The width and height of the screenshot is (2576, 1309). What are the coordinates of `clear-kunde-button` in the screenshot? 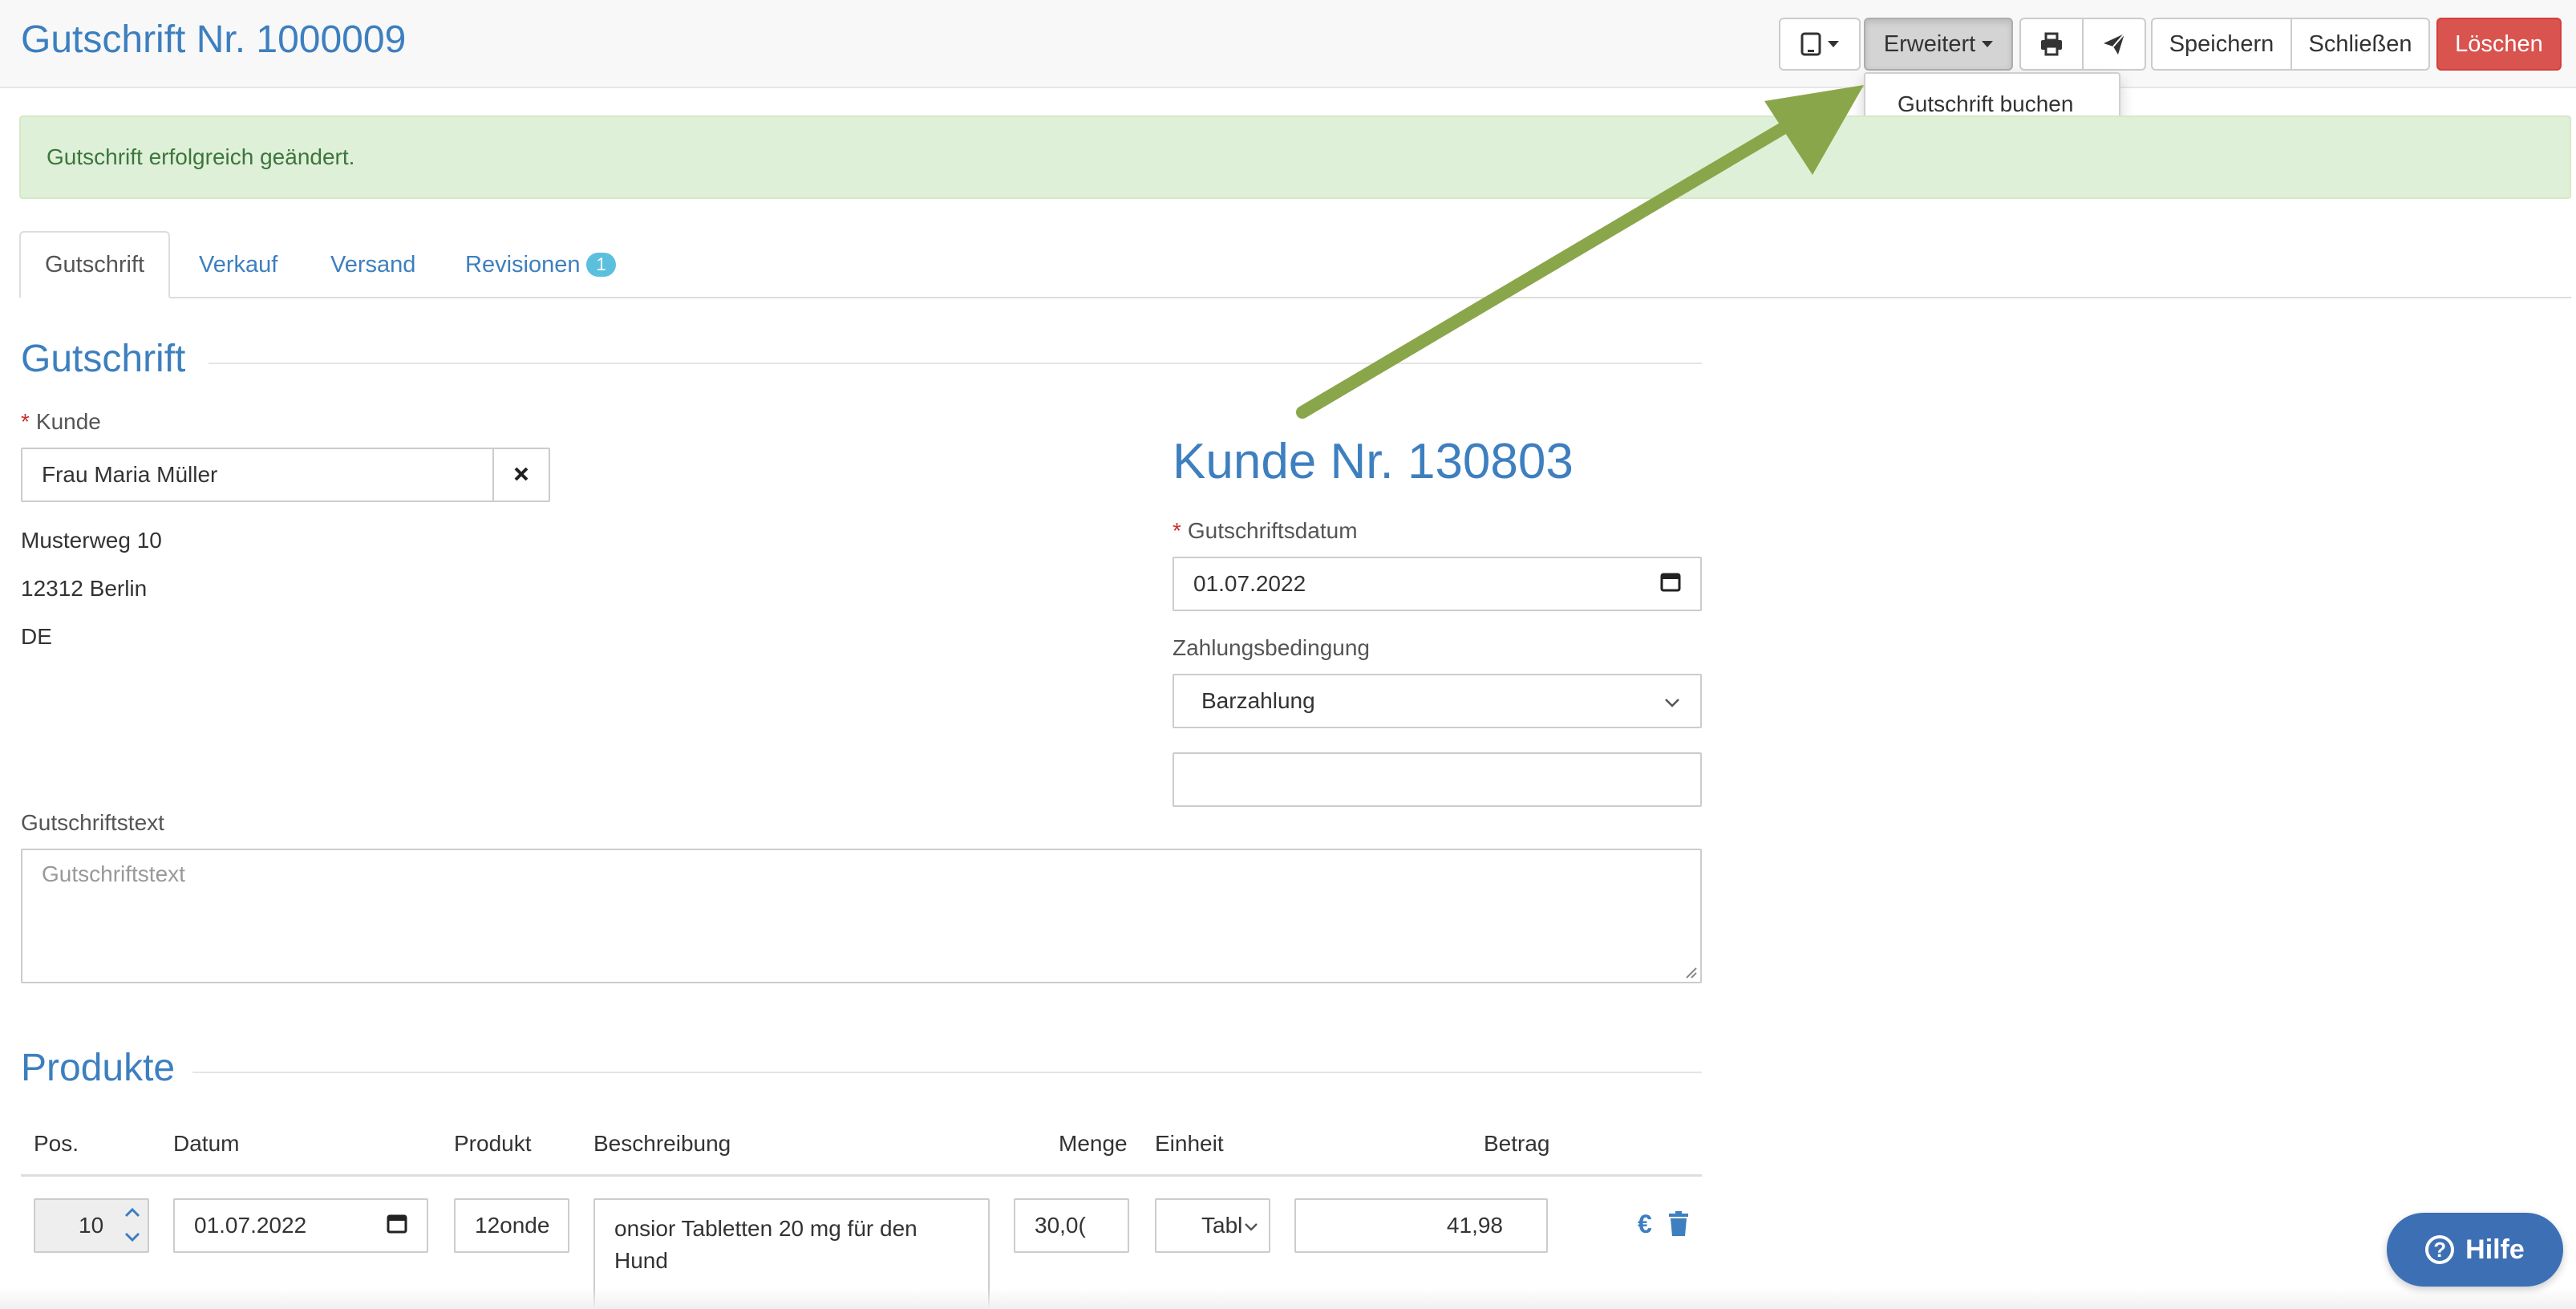 It's located at (521, 475).